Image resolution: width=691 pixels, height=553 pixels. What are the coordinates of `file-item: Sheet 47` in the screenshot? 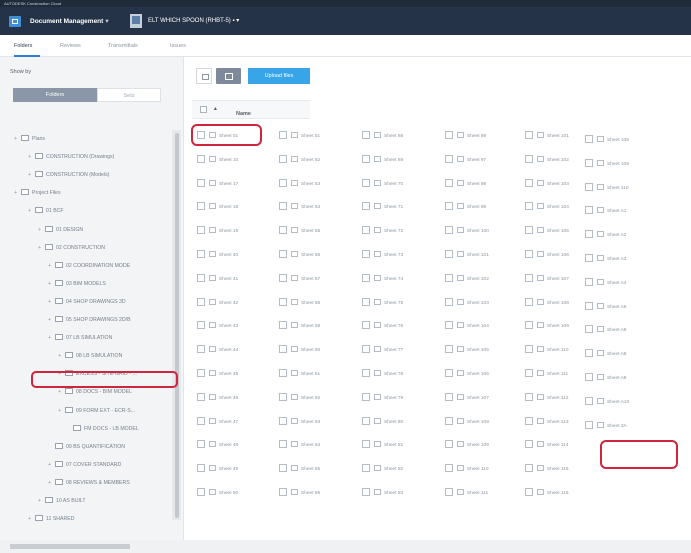 It's located at (217, 422).